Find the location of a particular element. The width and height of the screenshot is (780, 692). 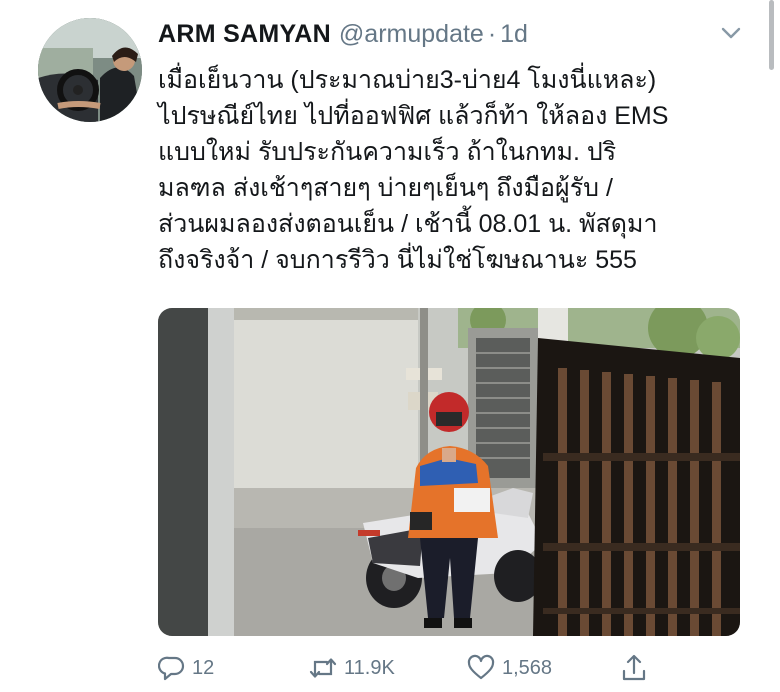

scrollbar is located at coordinates (771, 35).